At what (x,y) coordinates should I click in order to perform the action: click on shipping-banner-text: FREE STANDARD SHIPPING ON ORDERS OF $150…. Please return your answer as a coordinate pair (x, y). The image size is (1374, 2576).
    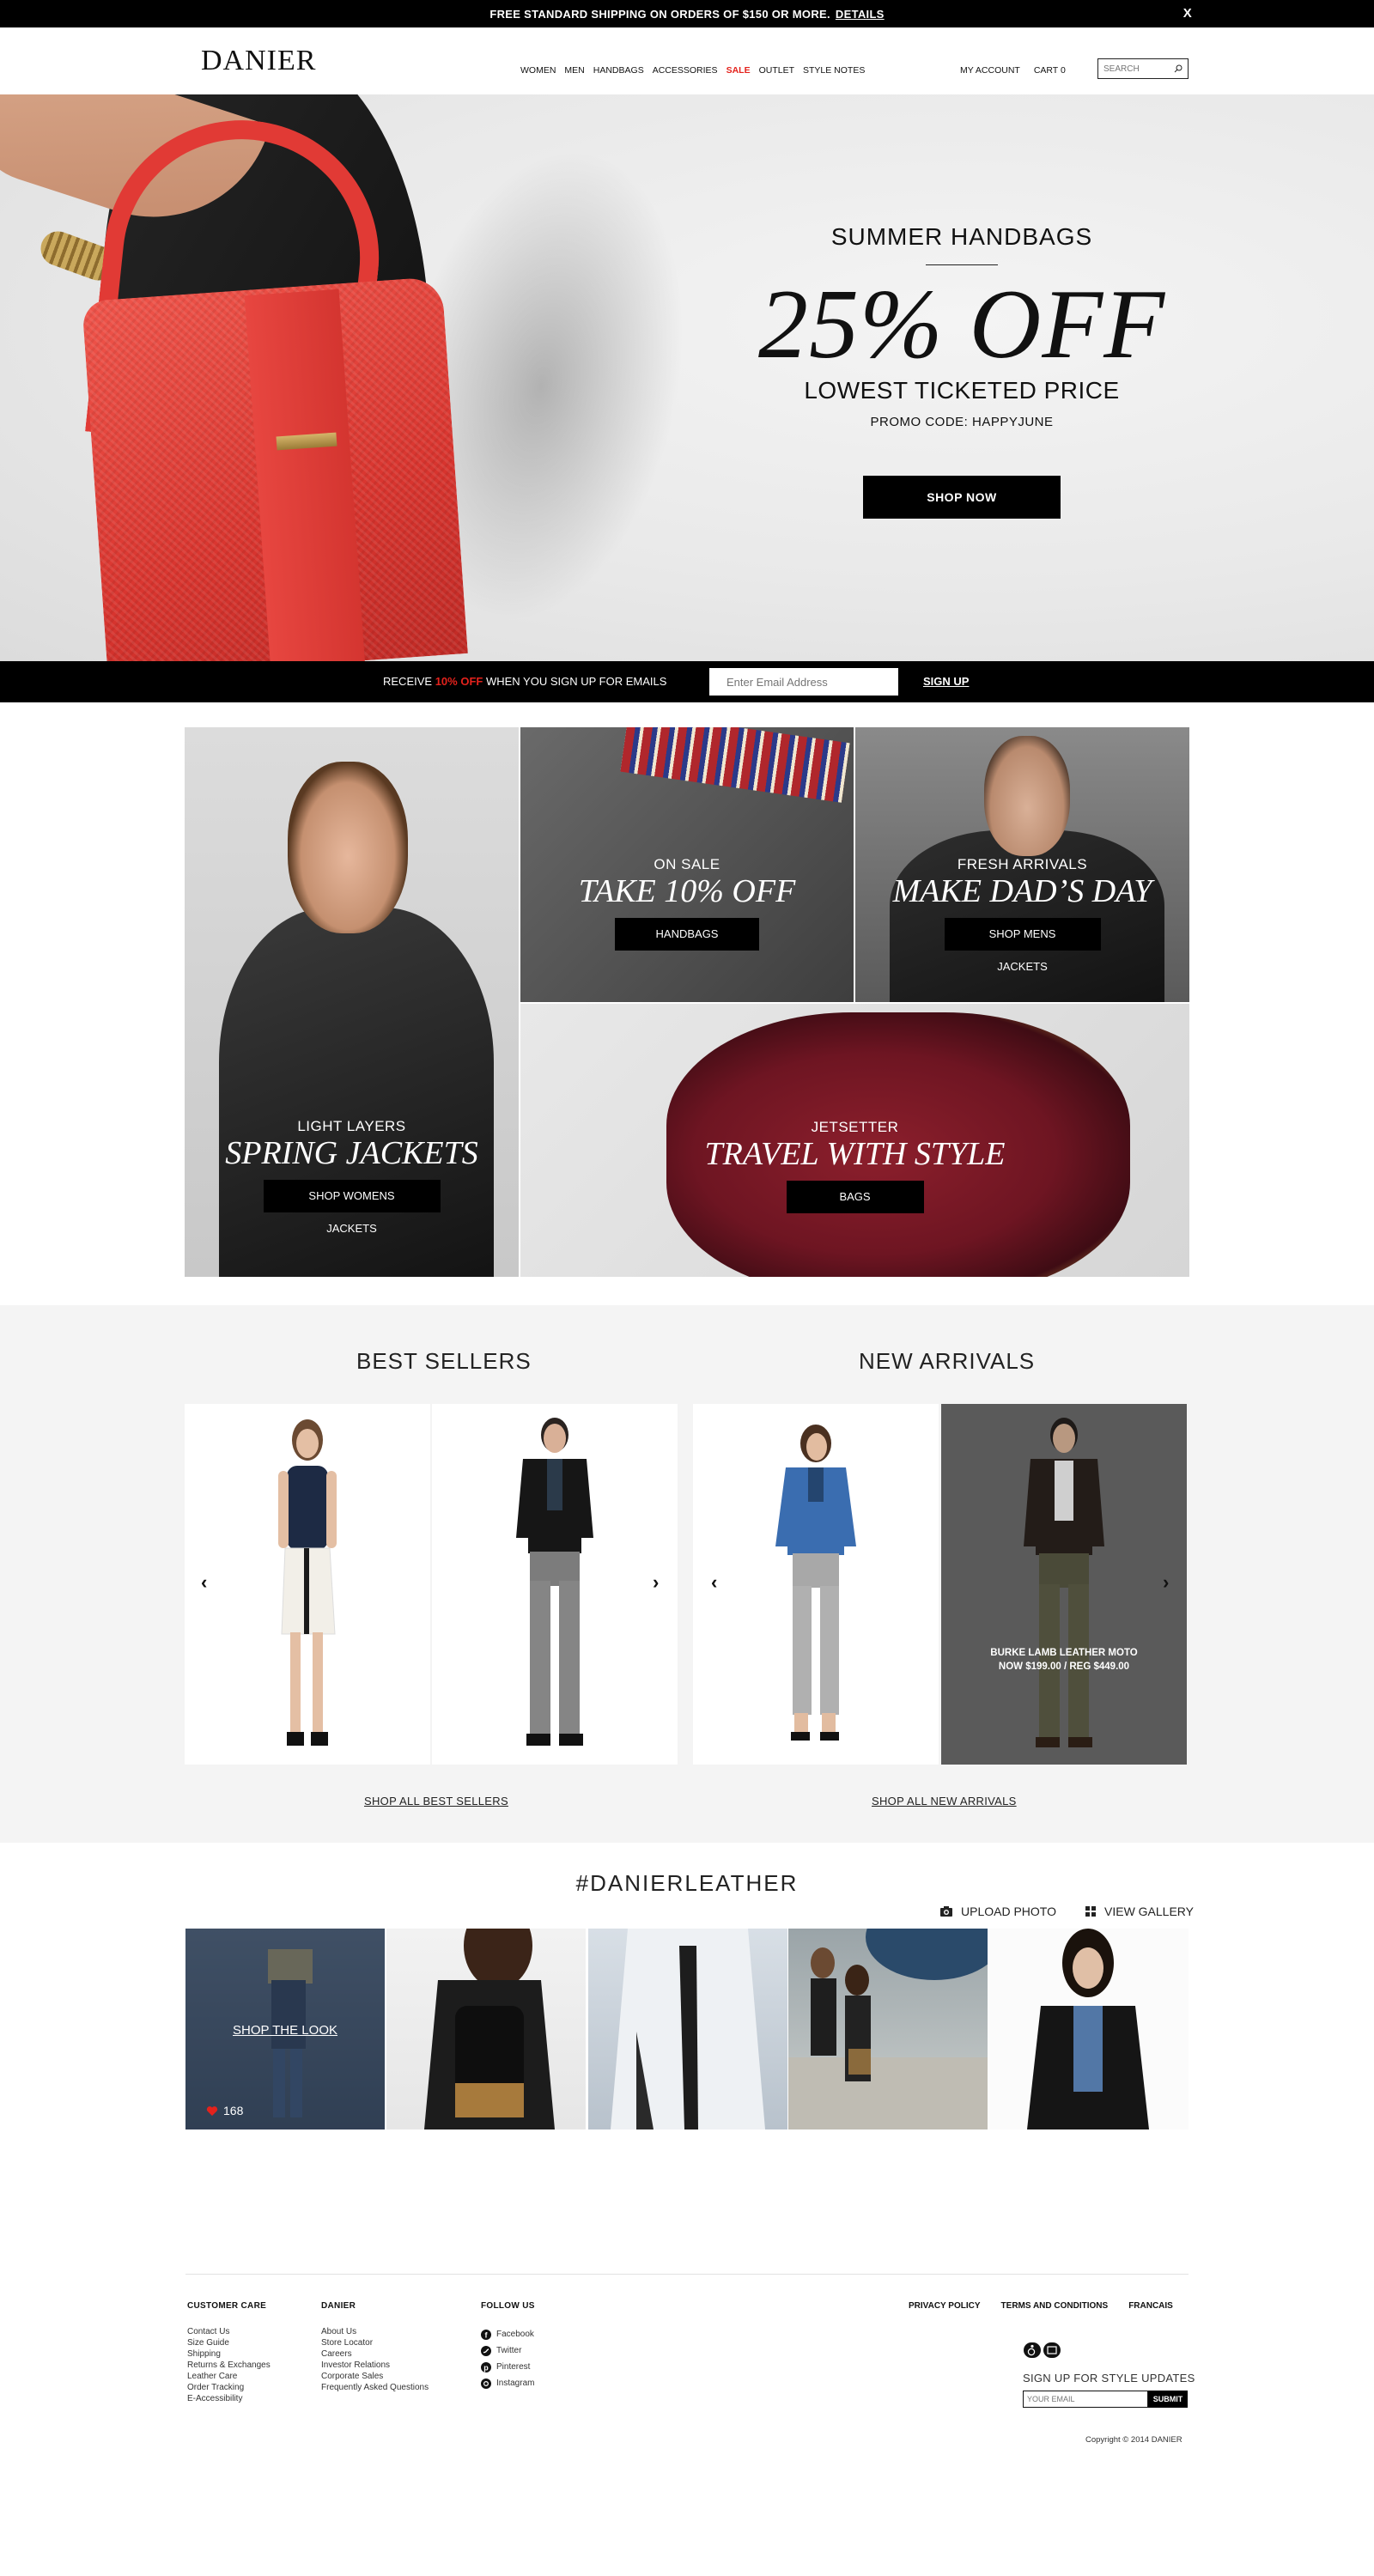
    Looking at the image, I should click on (659, 14).